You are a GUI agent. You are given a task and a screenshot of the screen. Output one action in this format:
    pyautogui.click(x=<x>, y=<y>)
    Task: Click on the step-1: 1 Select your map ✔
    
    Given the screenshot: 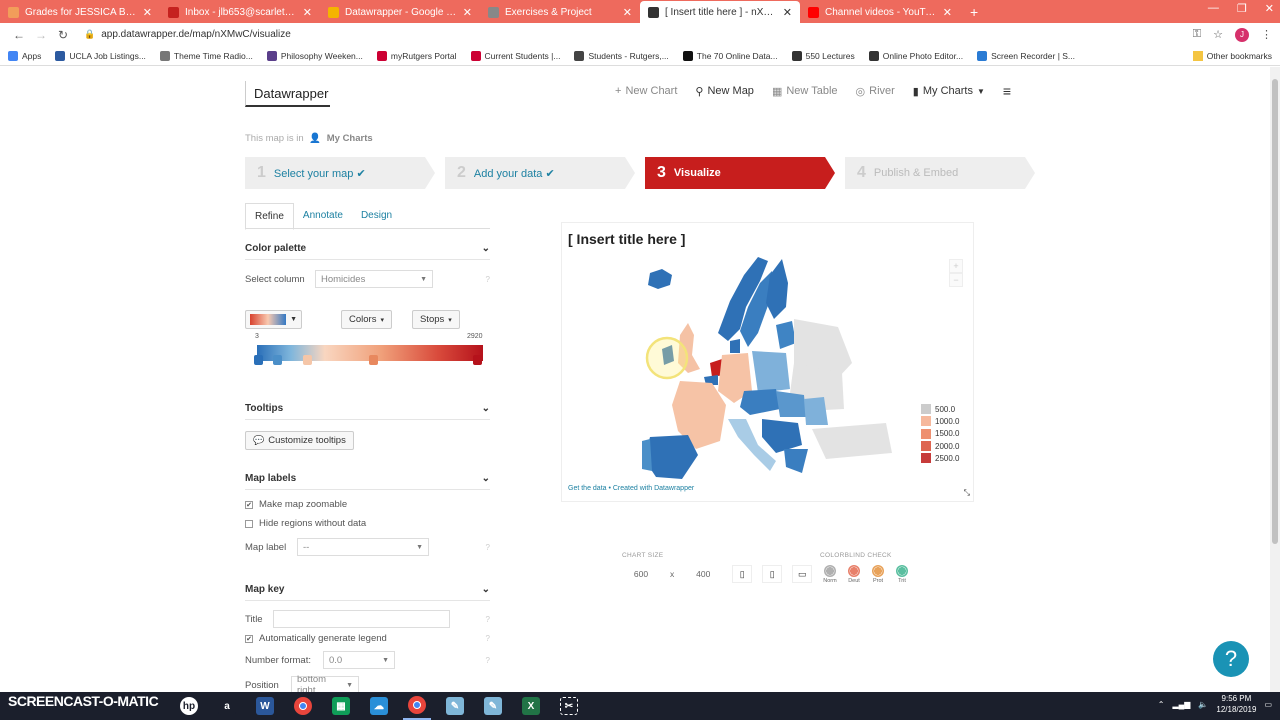 What is the action you would take?
    pyautogui.click(x=340, y=173)
    